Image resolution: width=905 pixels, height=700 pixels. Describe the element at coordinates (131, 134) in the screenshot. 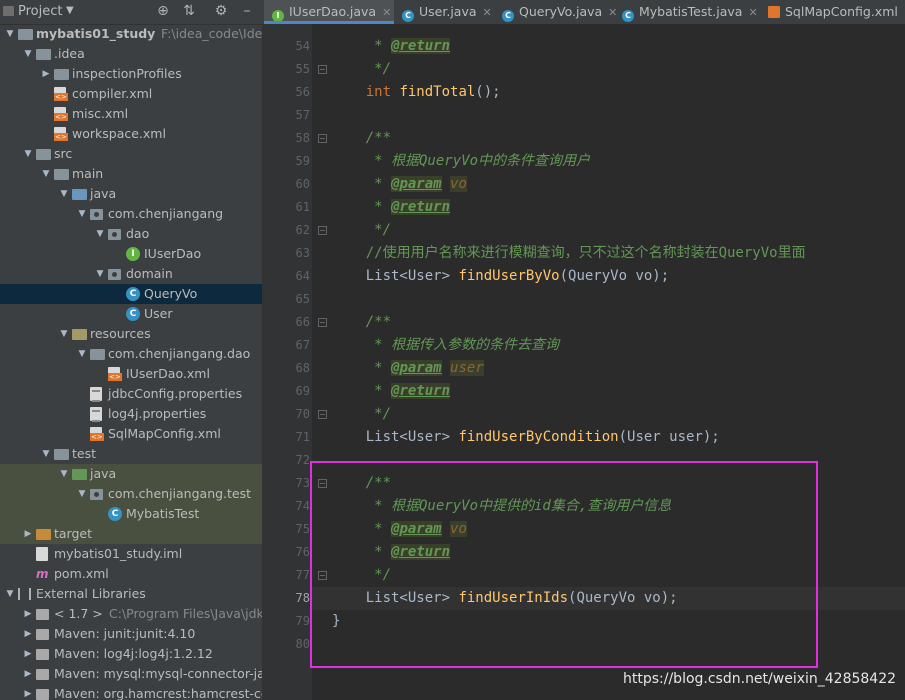

I see `tree-item: workspace.xml` at that location.